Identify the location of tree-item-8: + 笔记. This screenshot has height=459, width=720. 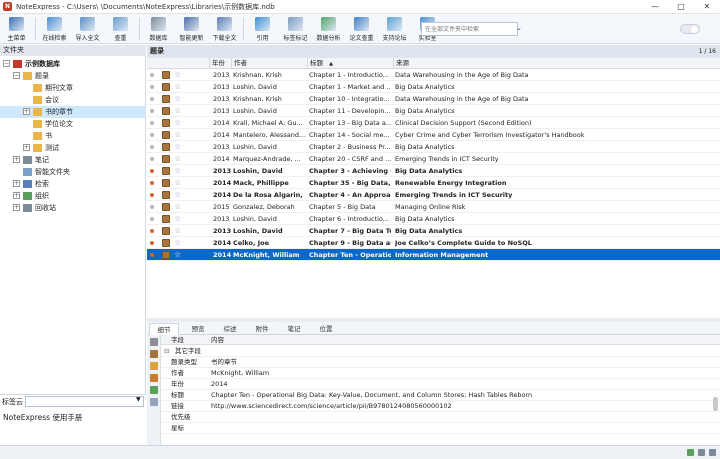
(73, 160).